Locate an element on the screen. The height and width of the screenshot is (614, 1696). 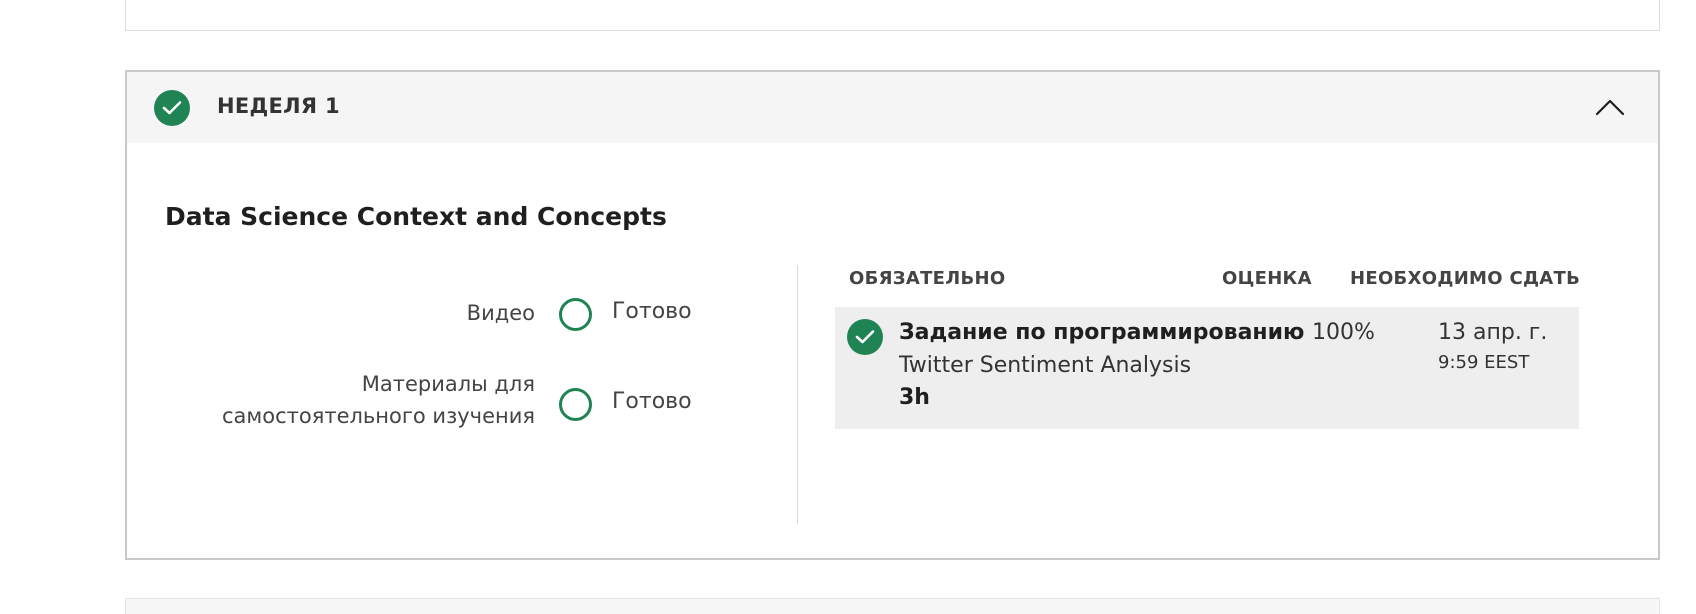
chevron-up-icon is located at coordinates (1610, 107).